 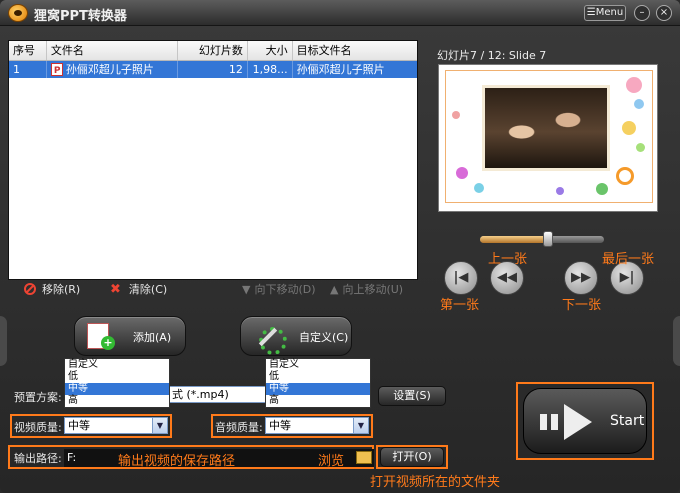 What do you see at coordinates (80, 16) in the screenshot?
I see `app-title: 狸窝PPT转换器` at bounding box center [80, 16].